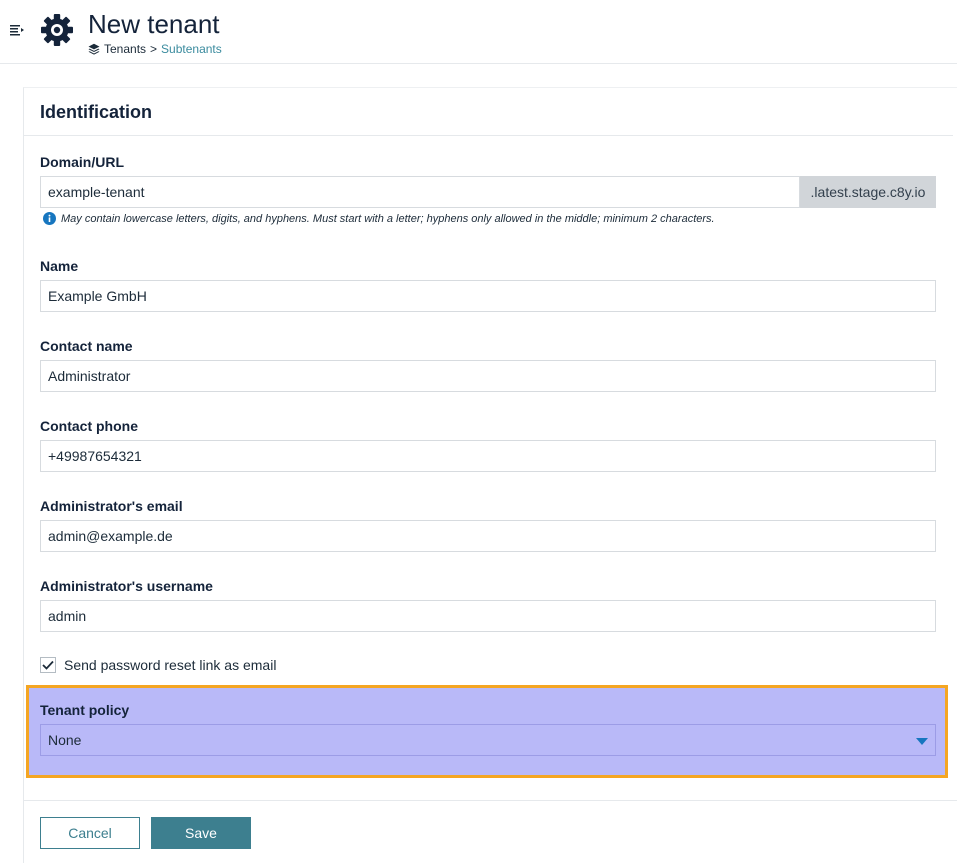 This screenshot has height=863, width=957. What do you see at coordinates (191, 49) in the screenshot?
I see `breadcrumb-current: Subtenants` at bounding box center [191, 49].